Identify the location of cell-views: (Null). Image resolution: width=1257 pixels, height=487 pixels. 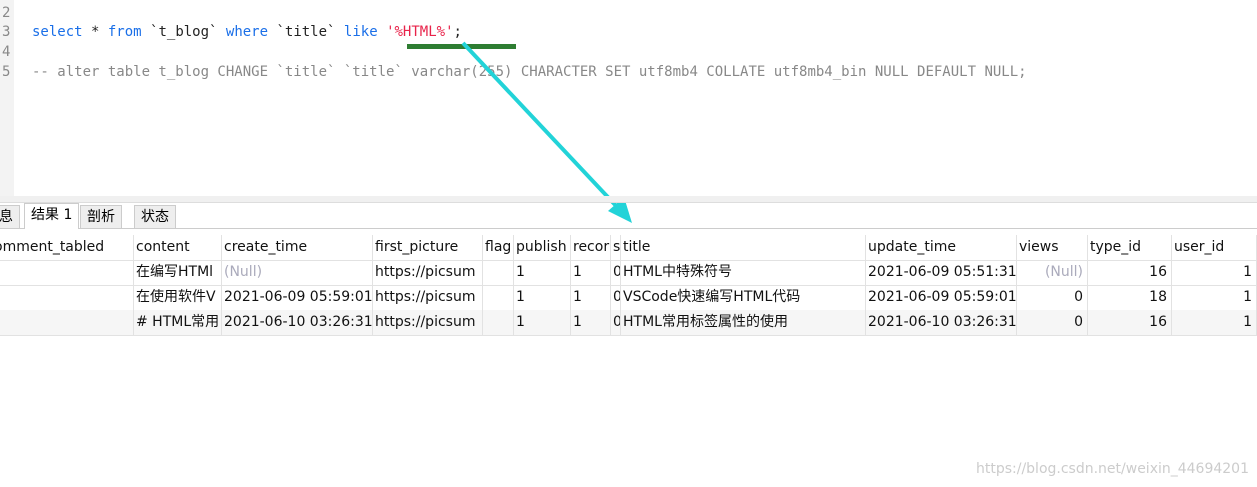
(1052, 272).